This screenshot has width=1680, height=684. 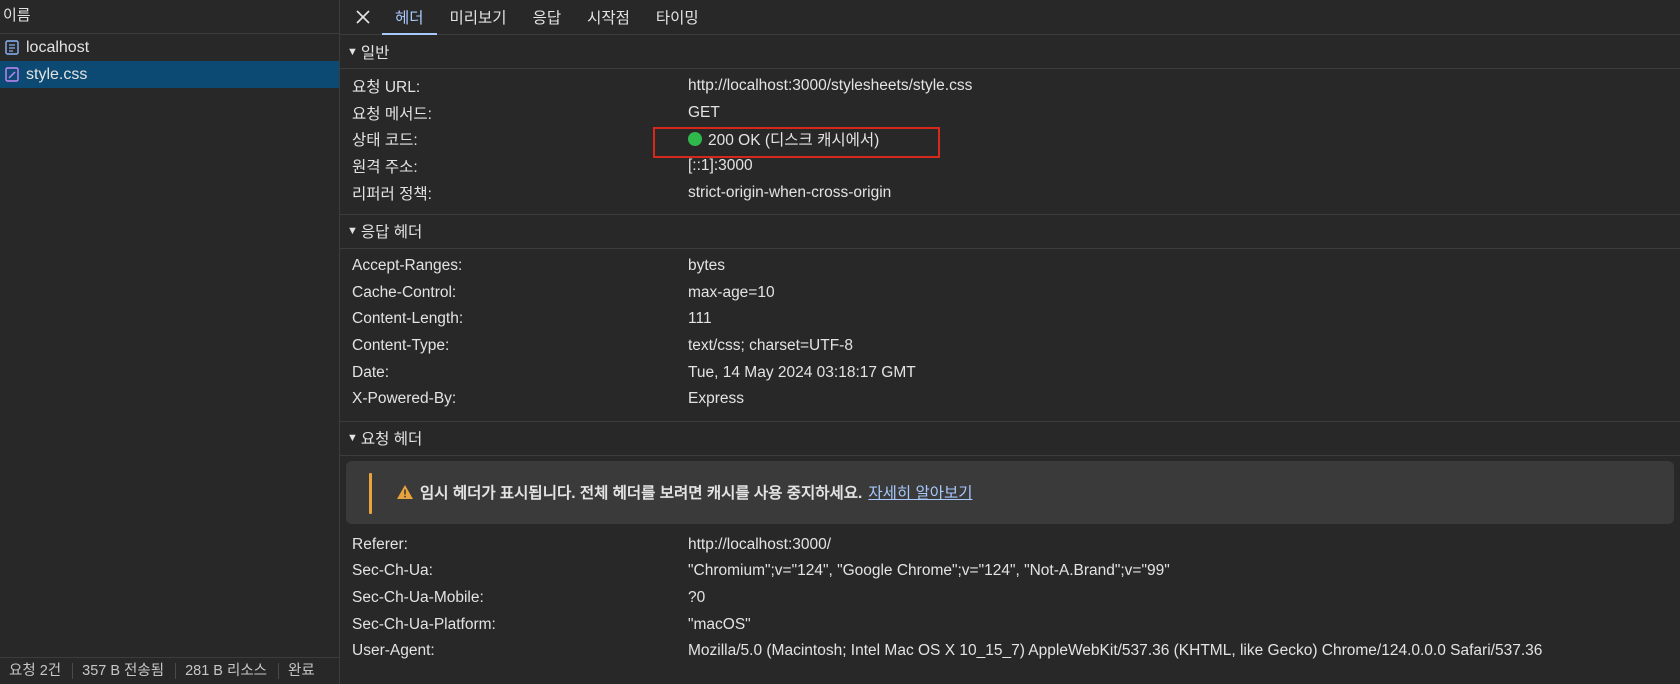 What do you see at coordinates (370, 493) in the screenshot?
I see `warning-accent-bar` at bounding box center [370, 493].